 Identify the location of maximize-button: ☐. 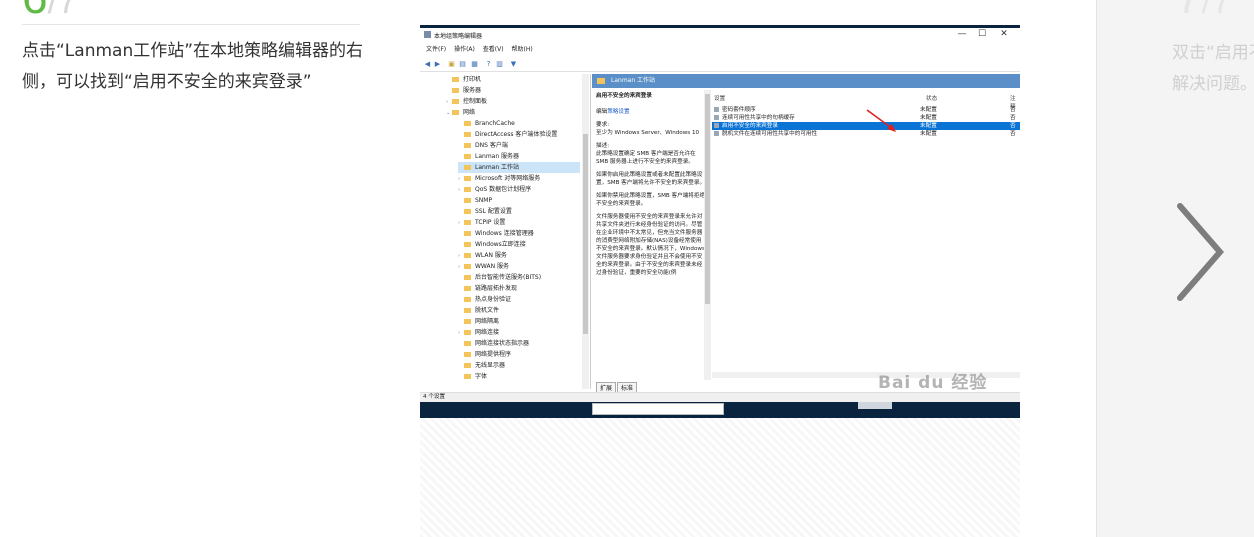
(982, 34).